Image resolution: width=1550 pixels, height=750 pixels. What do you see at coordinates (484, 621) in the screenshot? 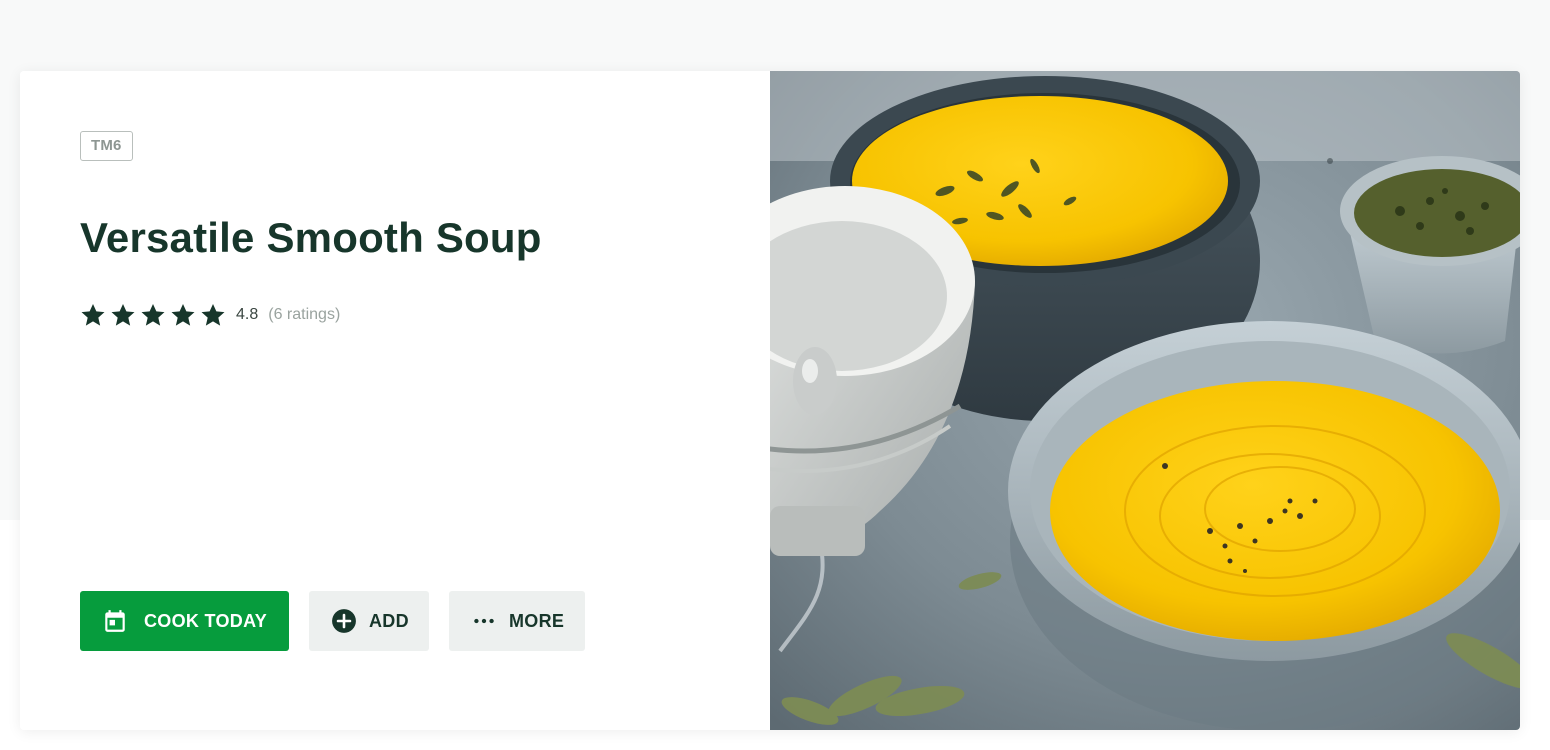
I see `more-dots-icon` at bounding box center [484, 621].